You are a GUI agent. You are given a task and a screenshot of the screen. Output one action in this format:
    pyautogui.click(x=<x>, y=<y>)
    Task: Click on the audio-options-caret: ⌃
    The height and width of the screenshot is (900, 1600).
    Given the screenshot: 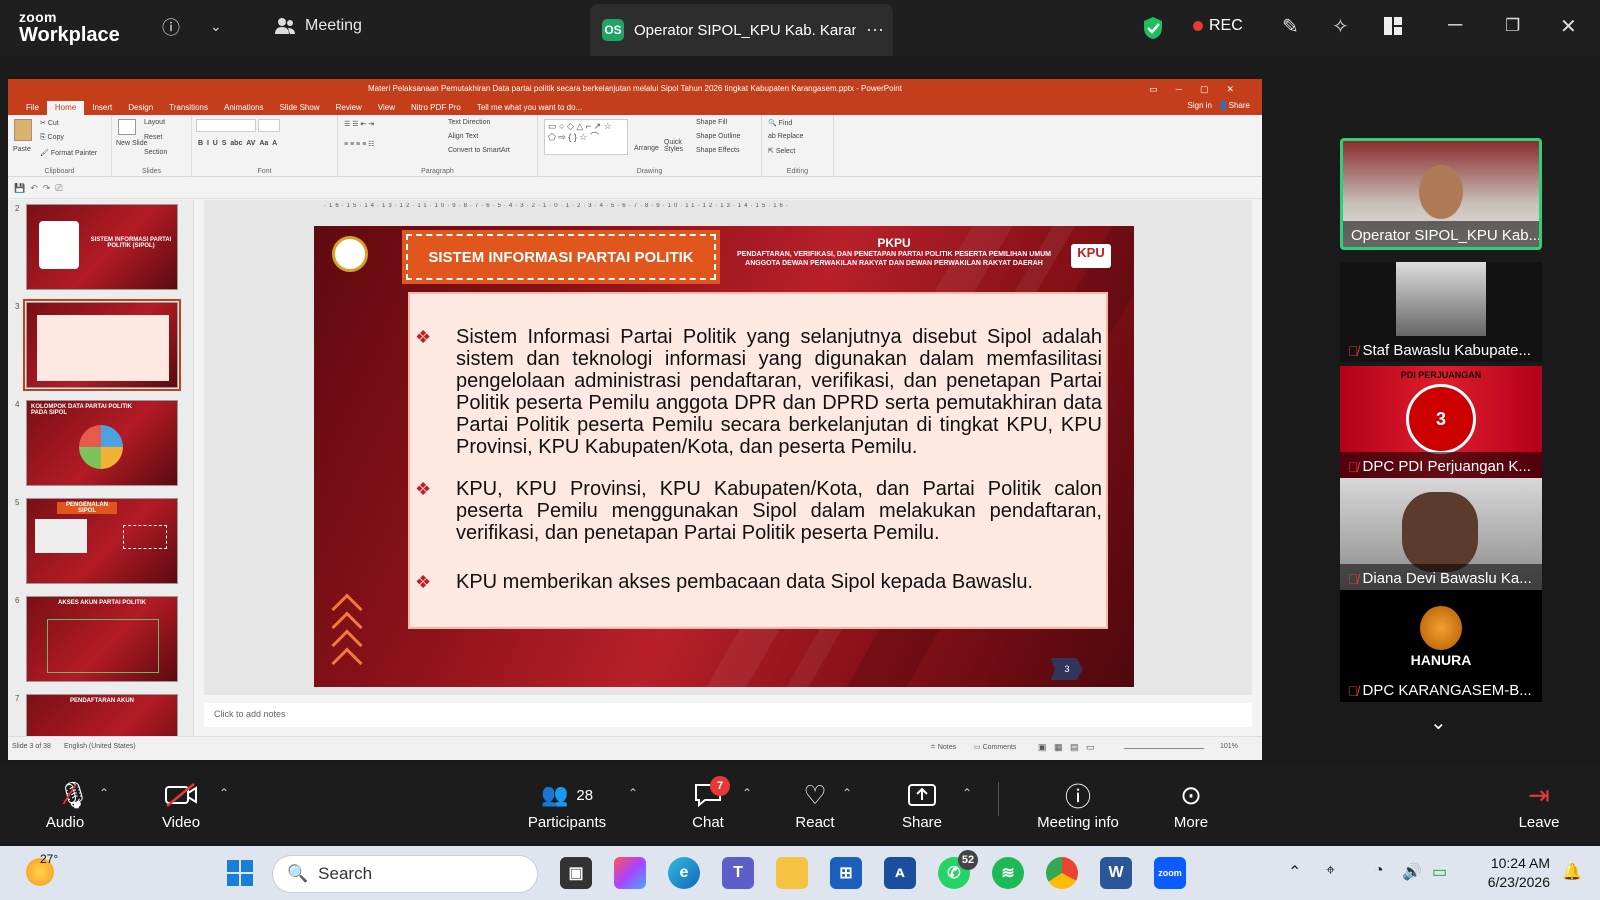 What is the action you would take?
    pyautogui.click(x=104, y=793)
    